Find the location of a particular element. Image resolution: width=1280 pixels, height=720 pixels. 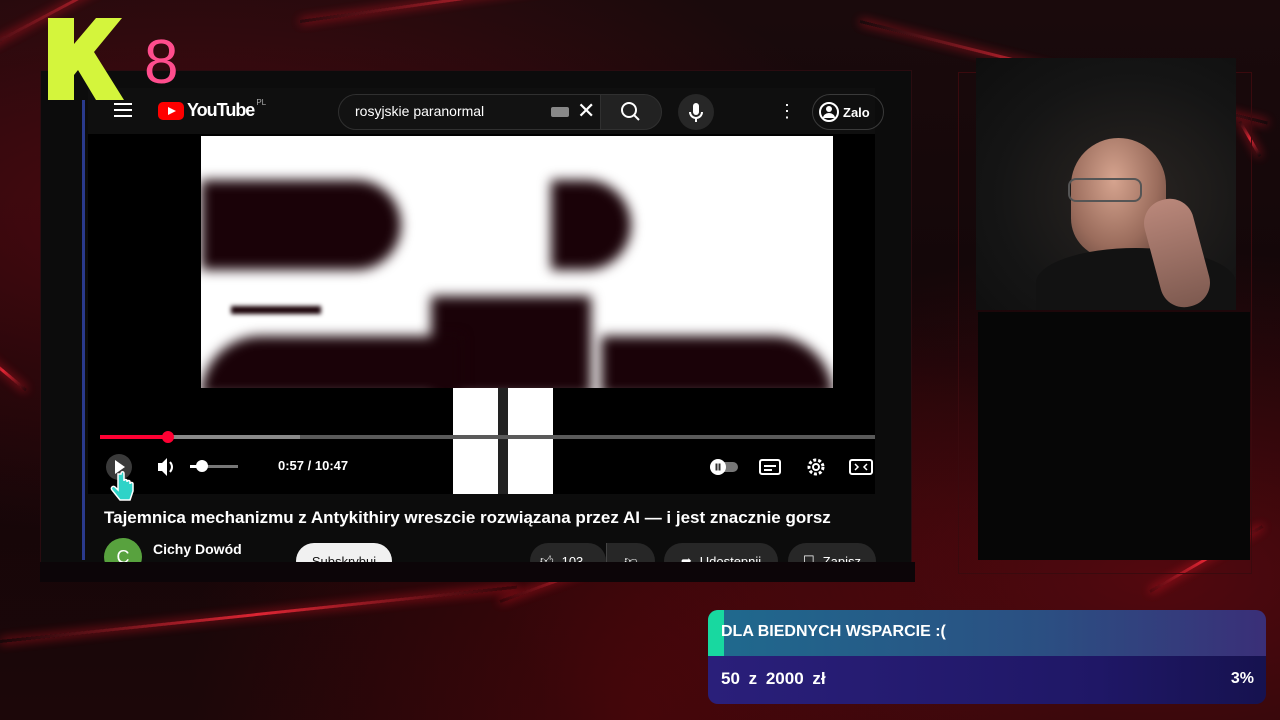

hand-cursor-icon is located at coordinates (123, 485).